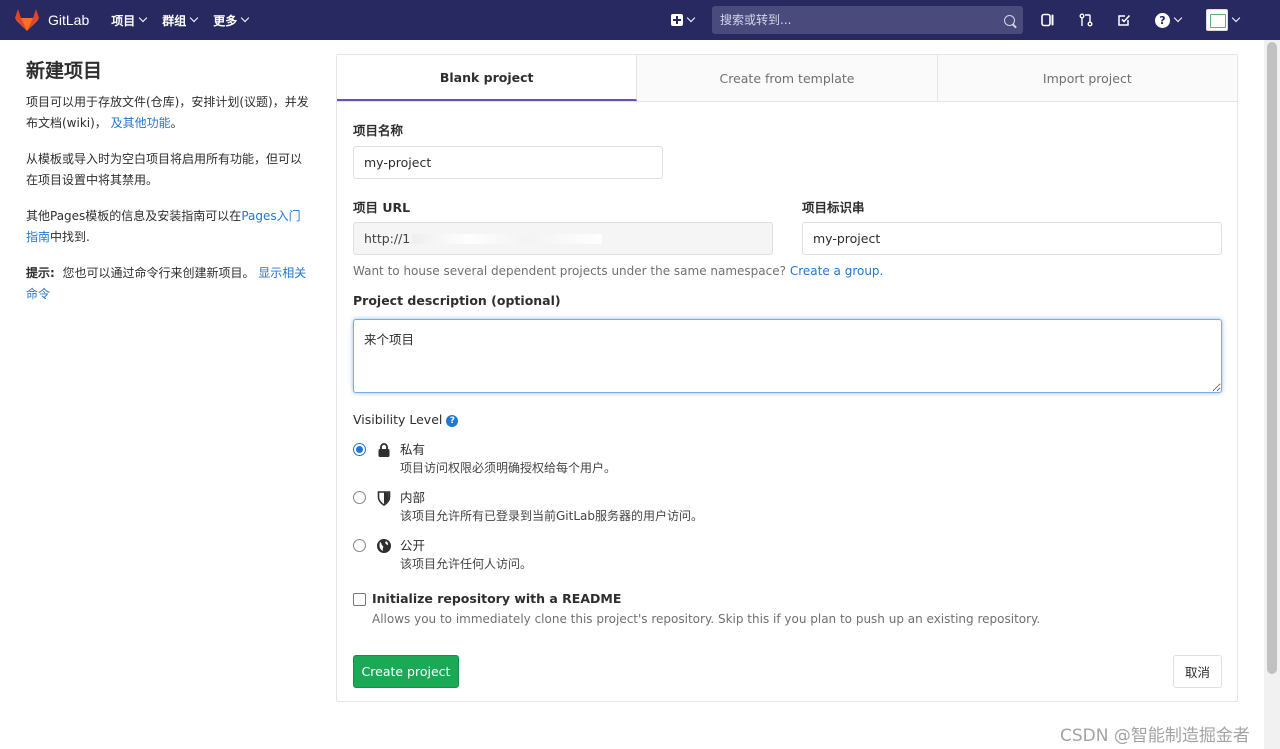 This screenshot has height=749, width=1280. I want to click on brand-name: GitLab, so click(69, 20).